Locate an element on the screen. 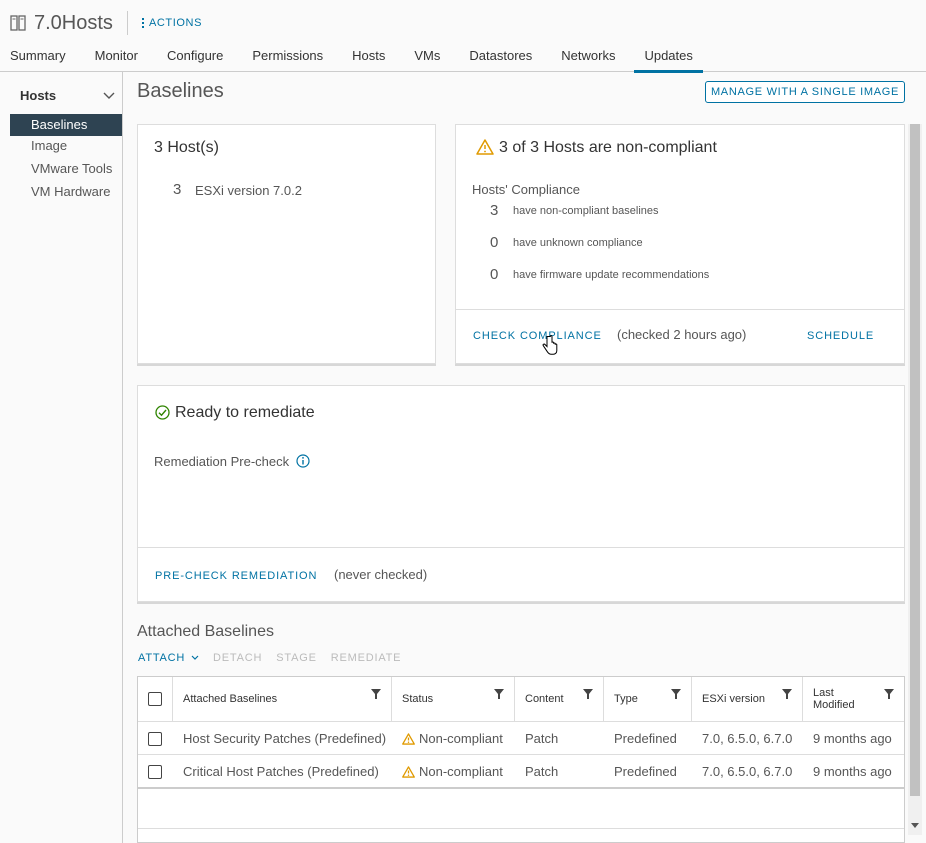 Image resolution: width=926 pixels, height=843 pixels. precheck-heading: Remediation Pre-check is located at coordinates (222, 461).